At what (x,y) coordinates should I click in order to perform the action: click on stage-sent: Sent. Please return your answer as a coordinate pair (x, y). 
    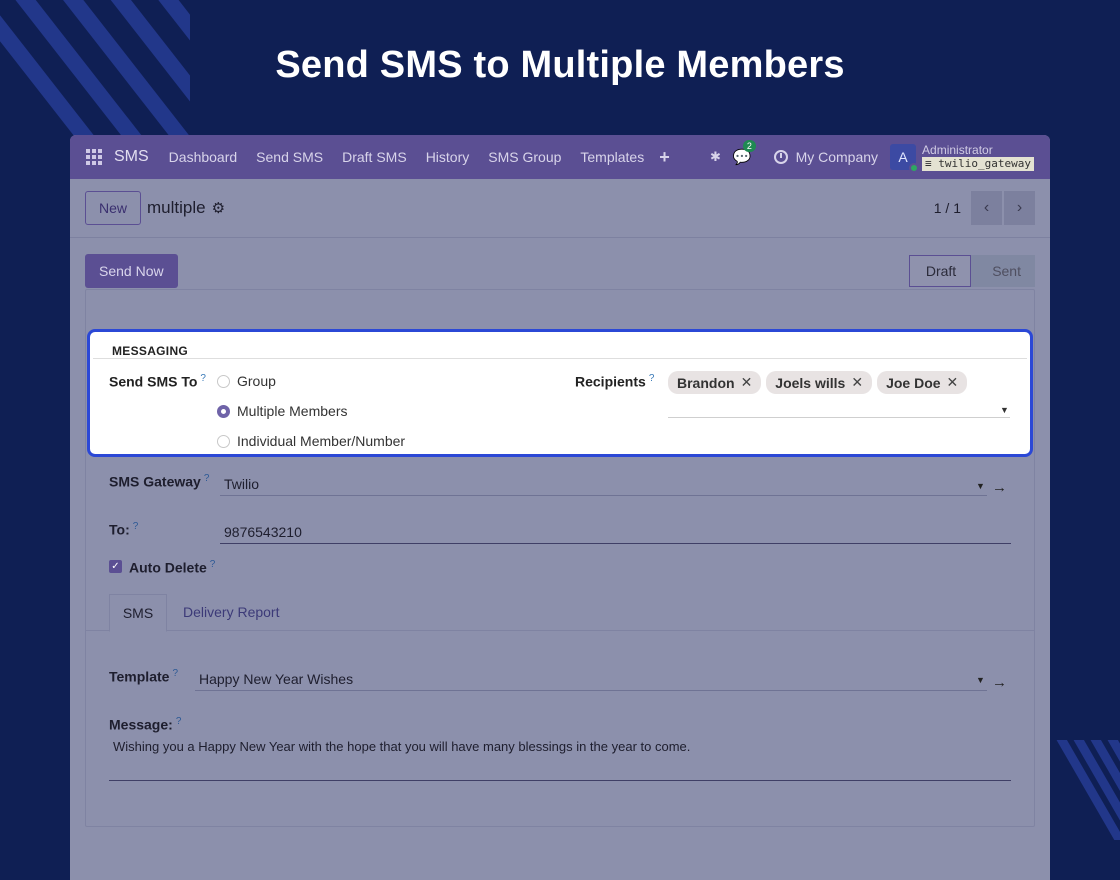
    Looking at the image, I should click on (1002, 270).